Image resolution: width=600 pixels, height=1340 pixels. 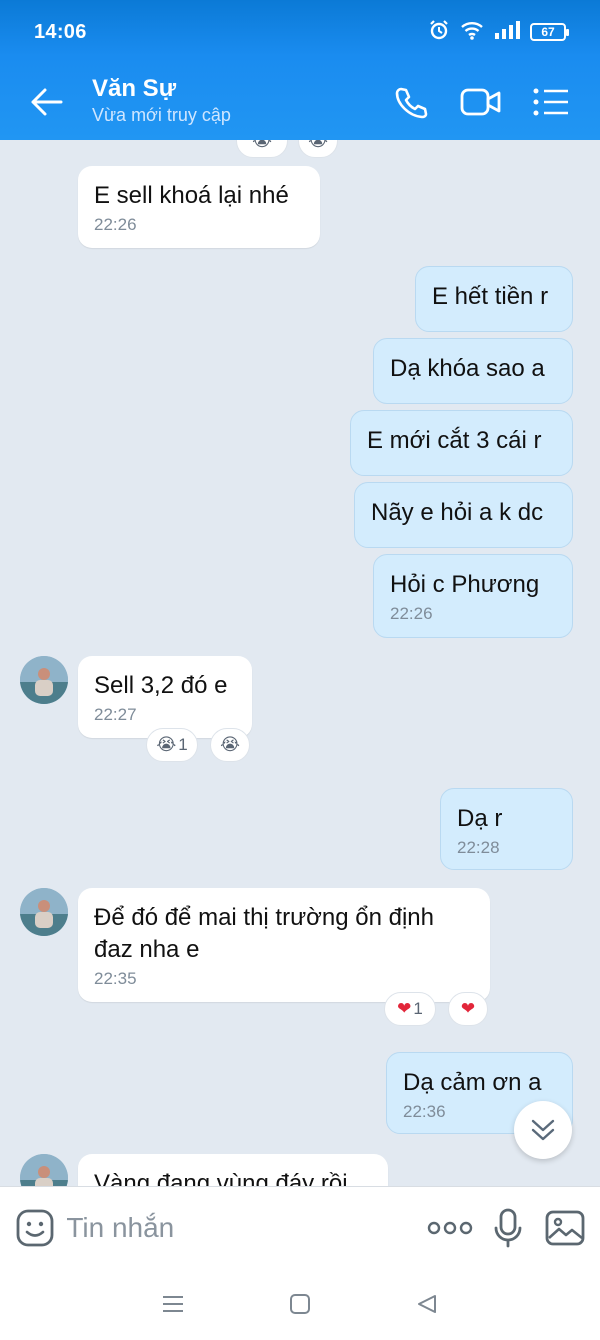 I want to click on outgoing-message: Dạ khóa sao a, so click(x=473, y=371).